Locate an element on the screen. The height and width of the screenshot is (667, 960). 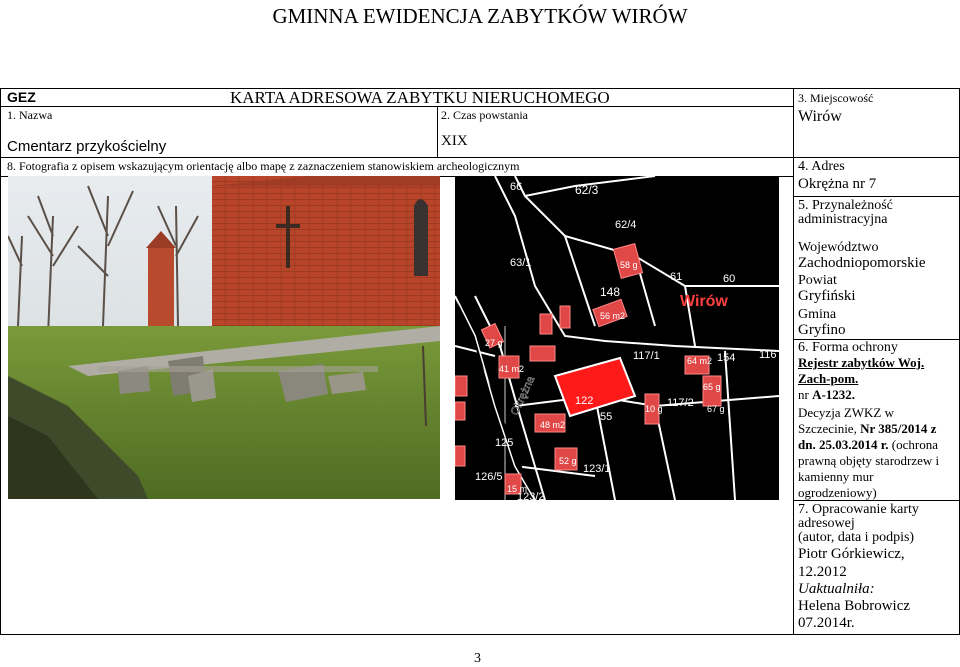
map-label: 116 is located at coordinates (768, 355).